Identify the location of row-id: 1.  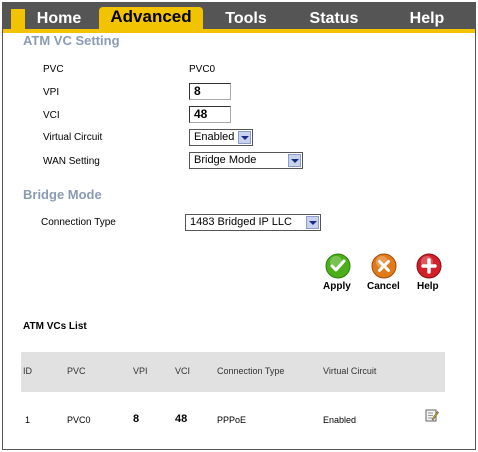
(28, 420).